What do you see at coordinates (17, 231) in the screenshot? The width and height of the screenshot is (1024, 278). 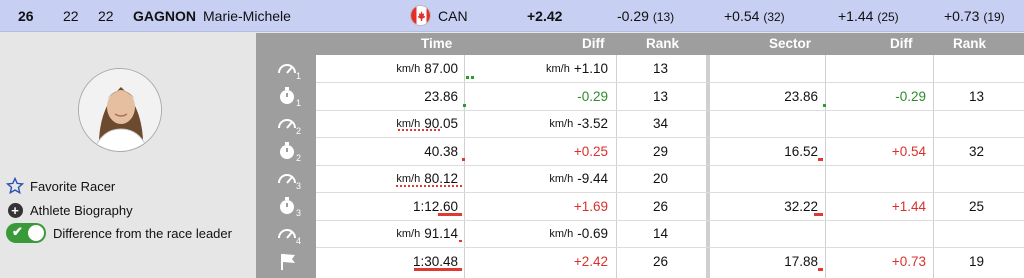 I see `checkmark-icon: ✔` at bounding box center [17, 231].